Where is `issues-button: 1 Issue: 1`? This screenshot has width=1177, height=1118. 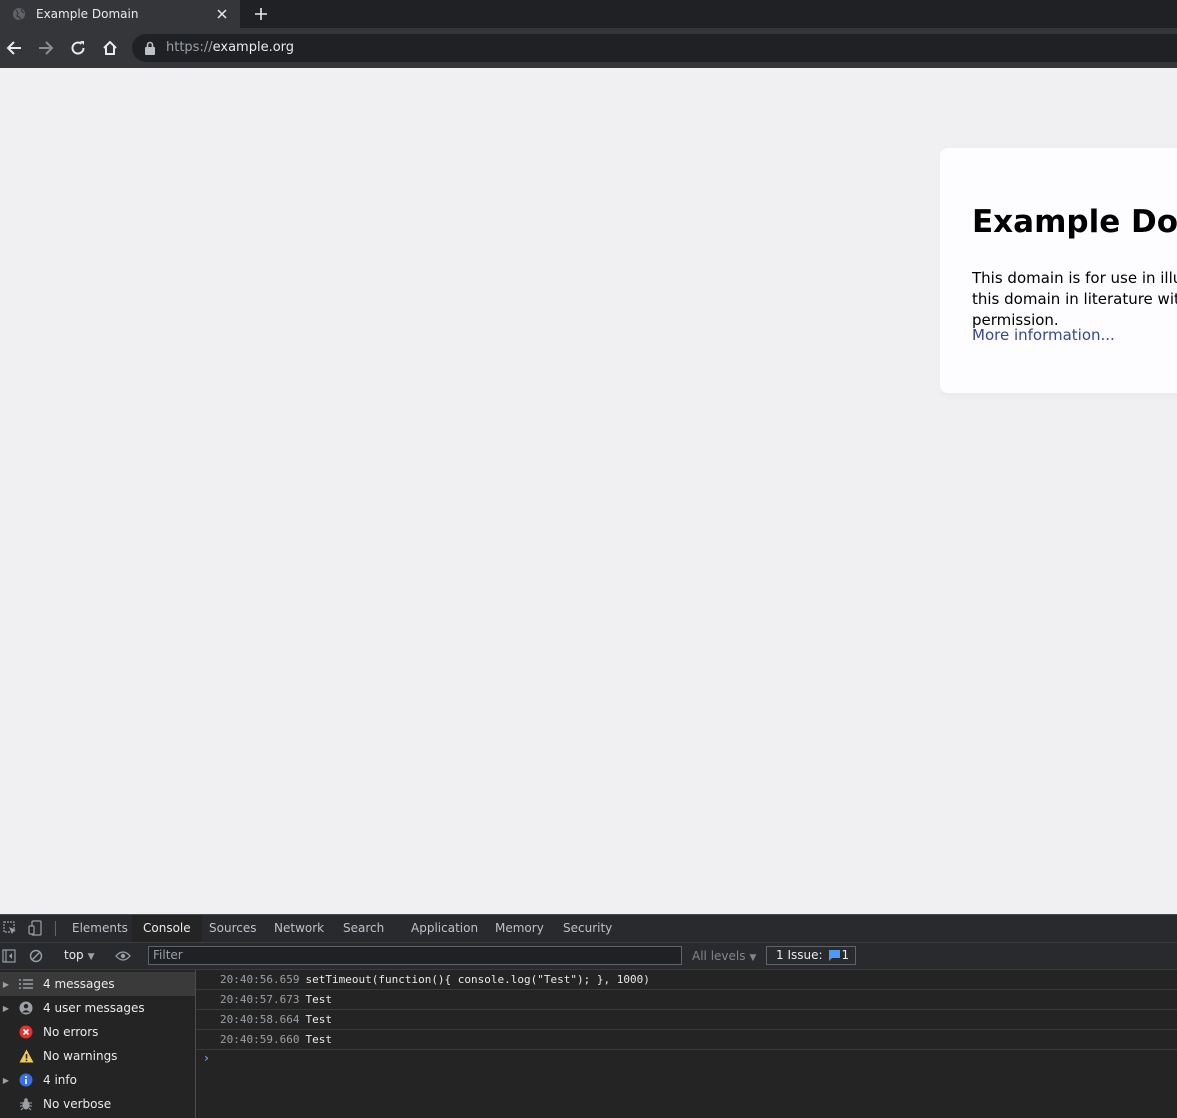 issues-button: 1 Issue: 1 is located at coordinates (811, 955).